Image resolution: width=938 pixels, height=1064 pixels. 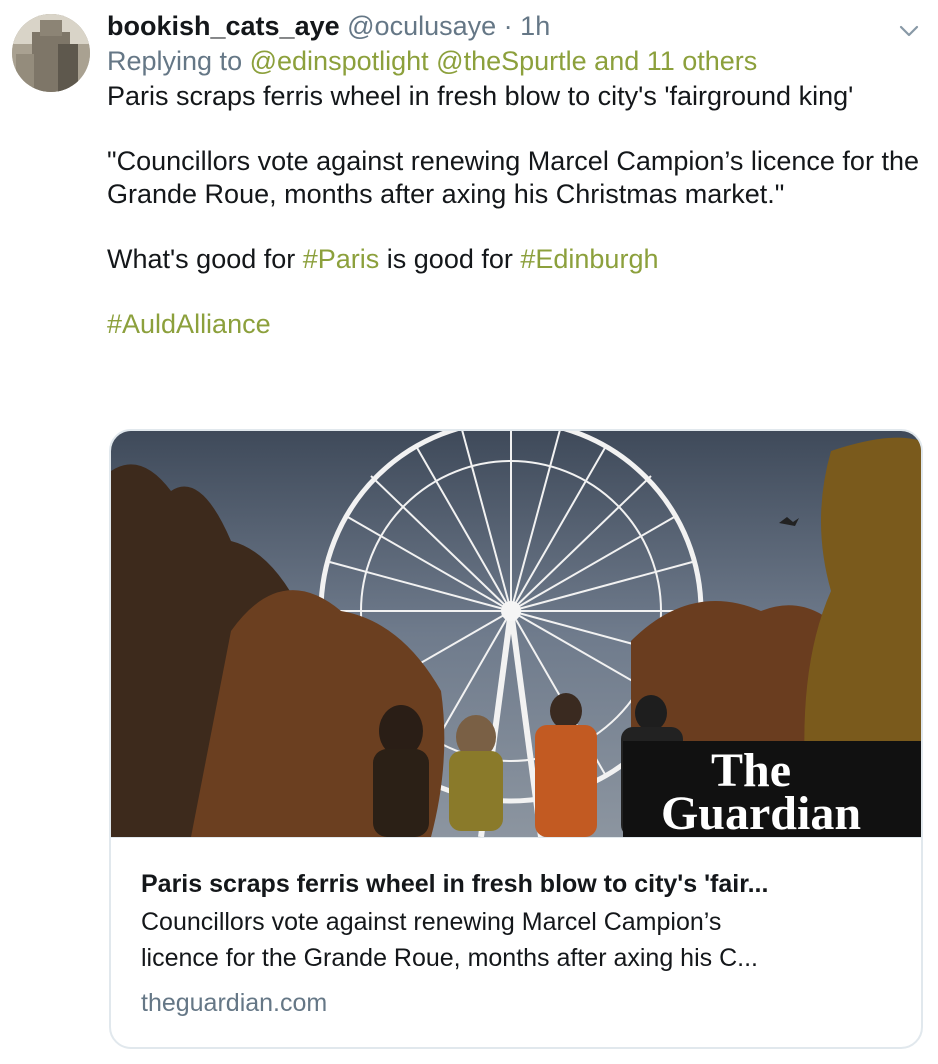 I want to click on replying-to-others: and 11 others, so click(x=675, y=61).